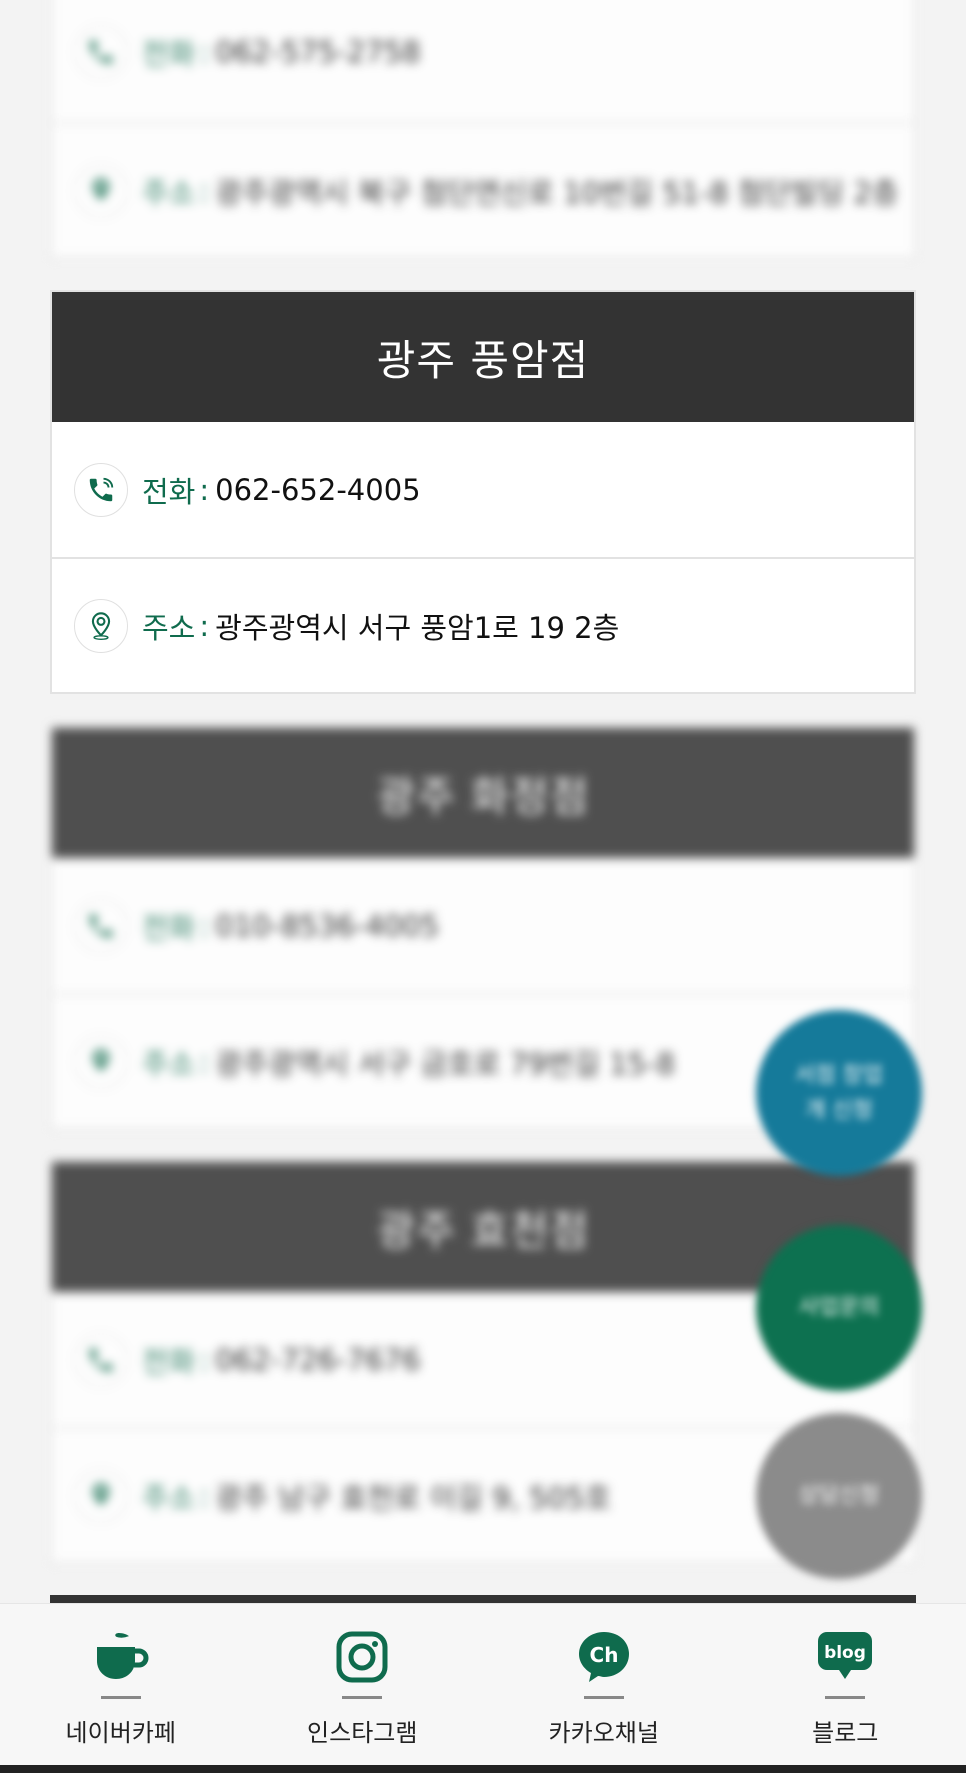  Describe the element at coordinates (318, 489) in the screenshot. I see `phone-number: 062-652-4005` at that location.